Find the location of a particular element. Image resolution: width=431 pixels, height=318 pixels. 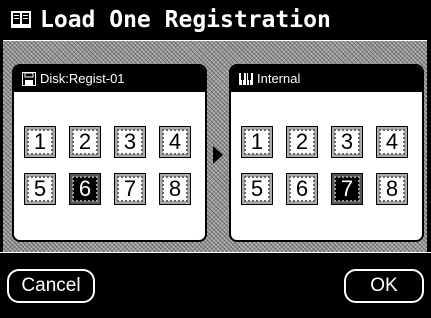

page-title: Load One Registration is located at coordinates (185, 20).